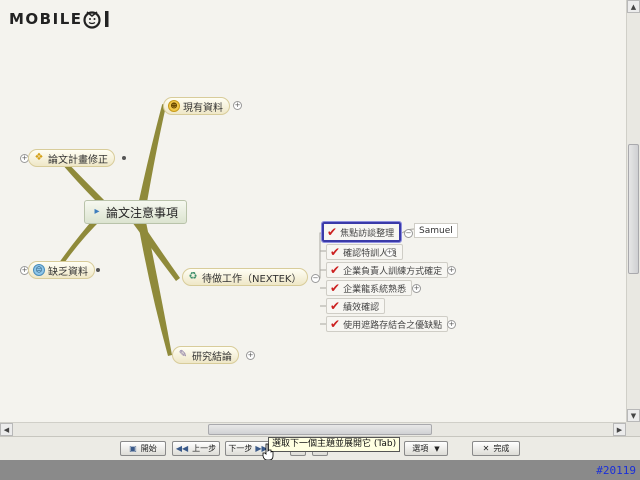 The height and width of the screenshot is (480, 640). What do you see at coordinates (6, 429) in the screenshot?
I see `scroll-left-icon: ◀` at bounding box center [6, 429].